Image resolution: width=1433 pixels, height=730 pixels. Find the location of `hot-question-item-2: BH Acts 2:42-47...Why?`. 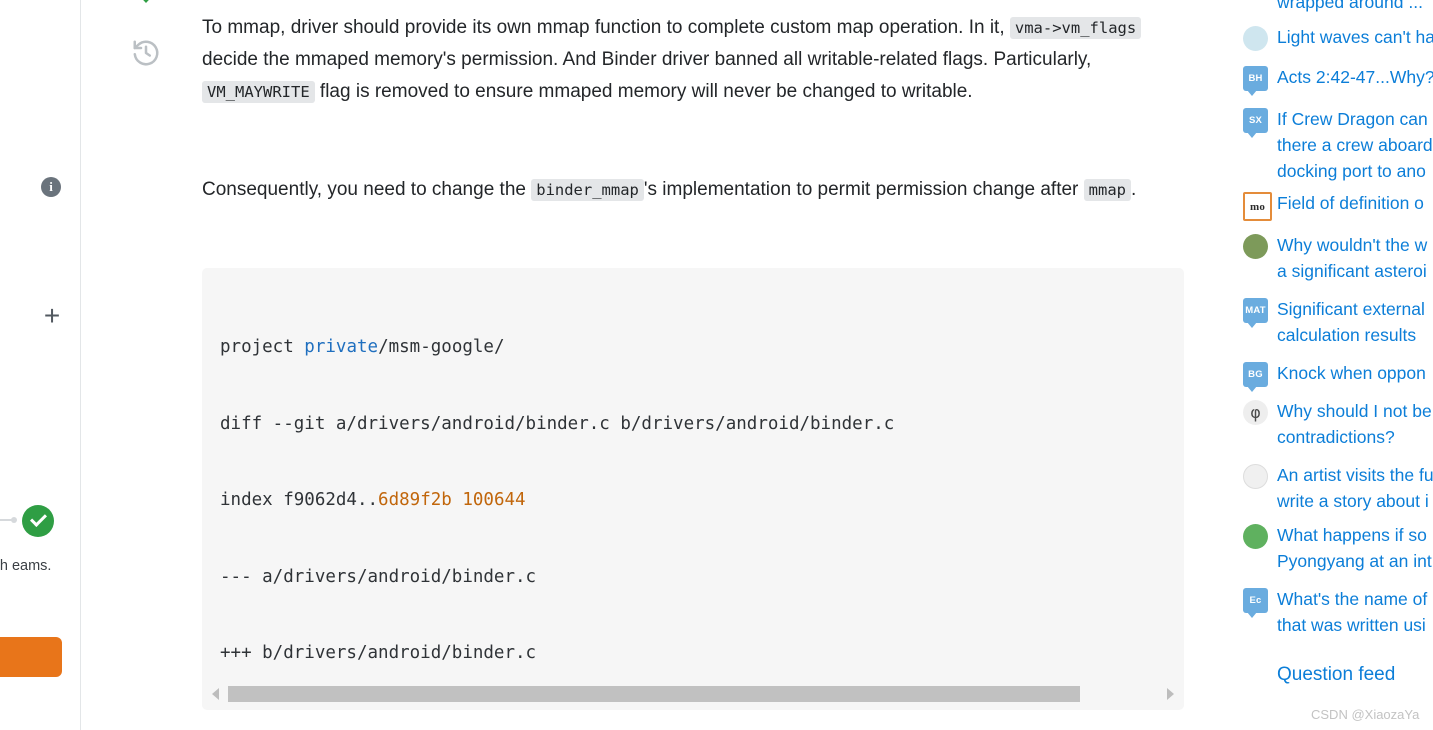

hot-question-item-2: BH Acts 2:42-47...Why? is located at coordinates (1338, 80).